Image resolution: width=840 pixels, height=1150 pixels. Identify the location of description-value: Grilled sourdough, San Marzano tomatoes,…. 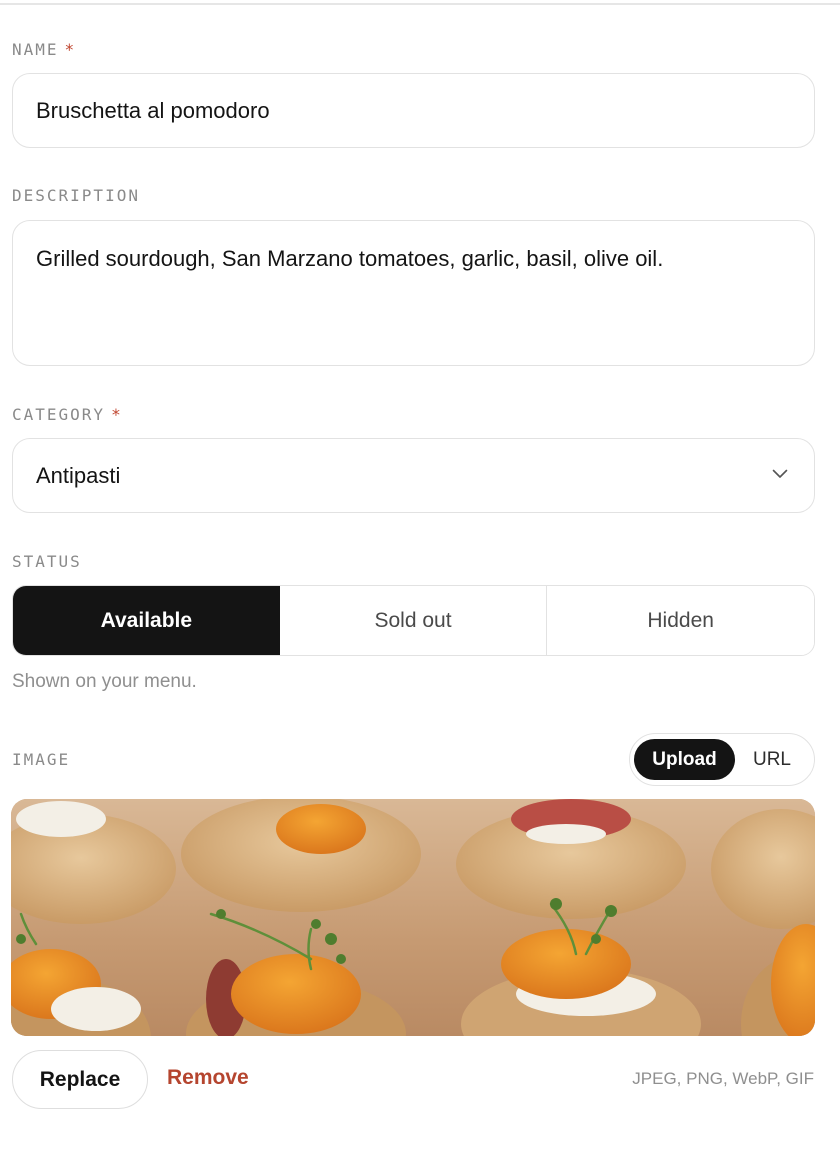
(350, 258).